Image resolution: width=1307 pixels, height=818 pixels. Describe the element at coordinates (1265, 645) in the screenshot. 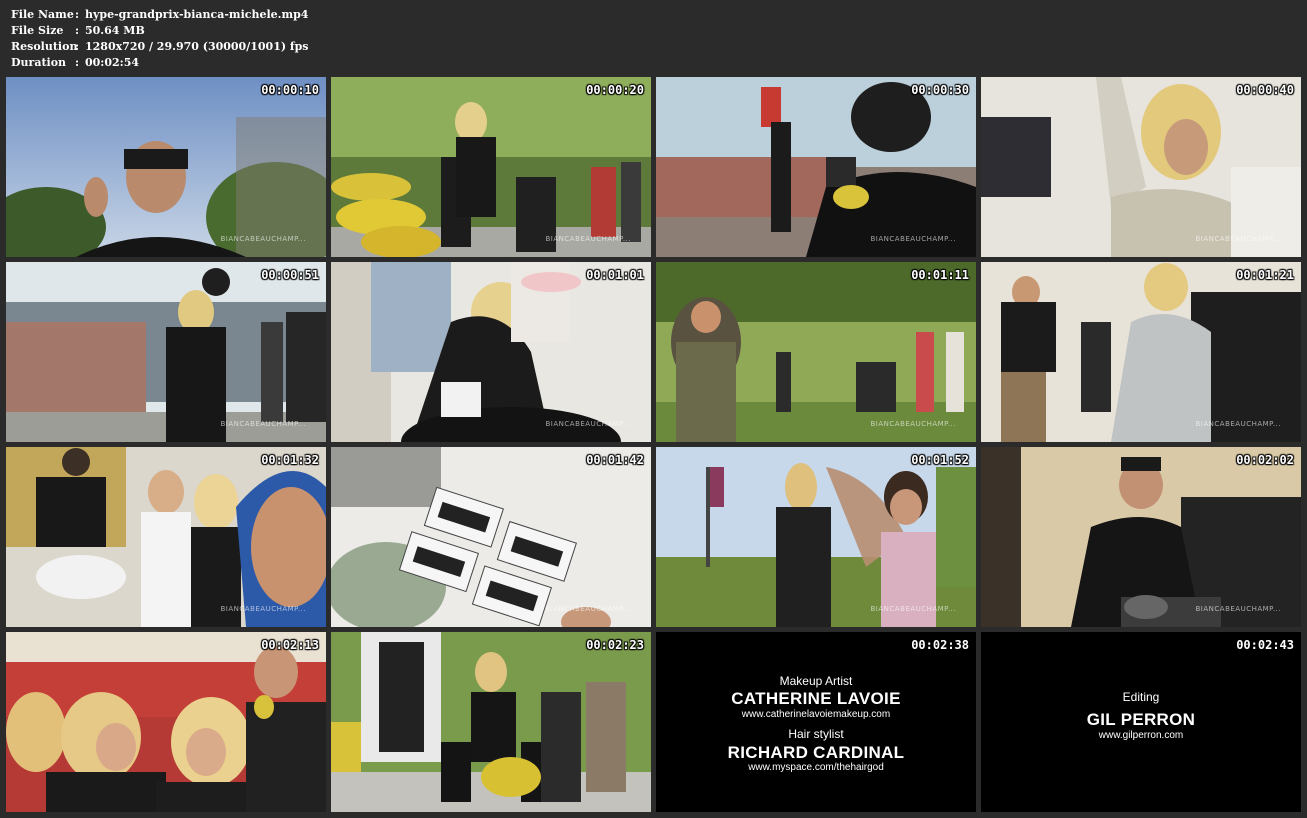

I see `timestamp: 00:02:43` at that location.